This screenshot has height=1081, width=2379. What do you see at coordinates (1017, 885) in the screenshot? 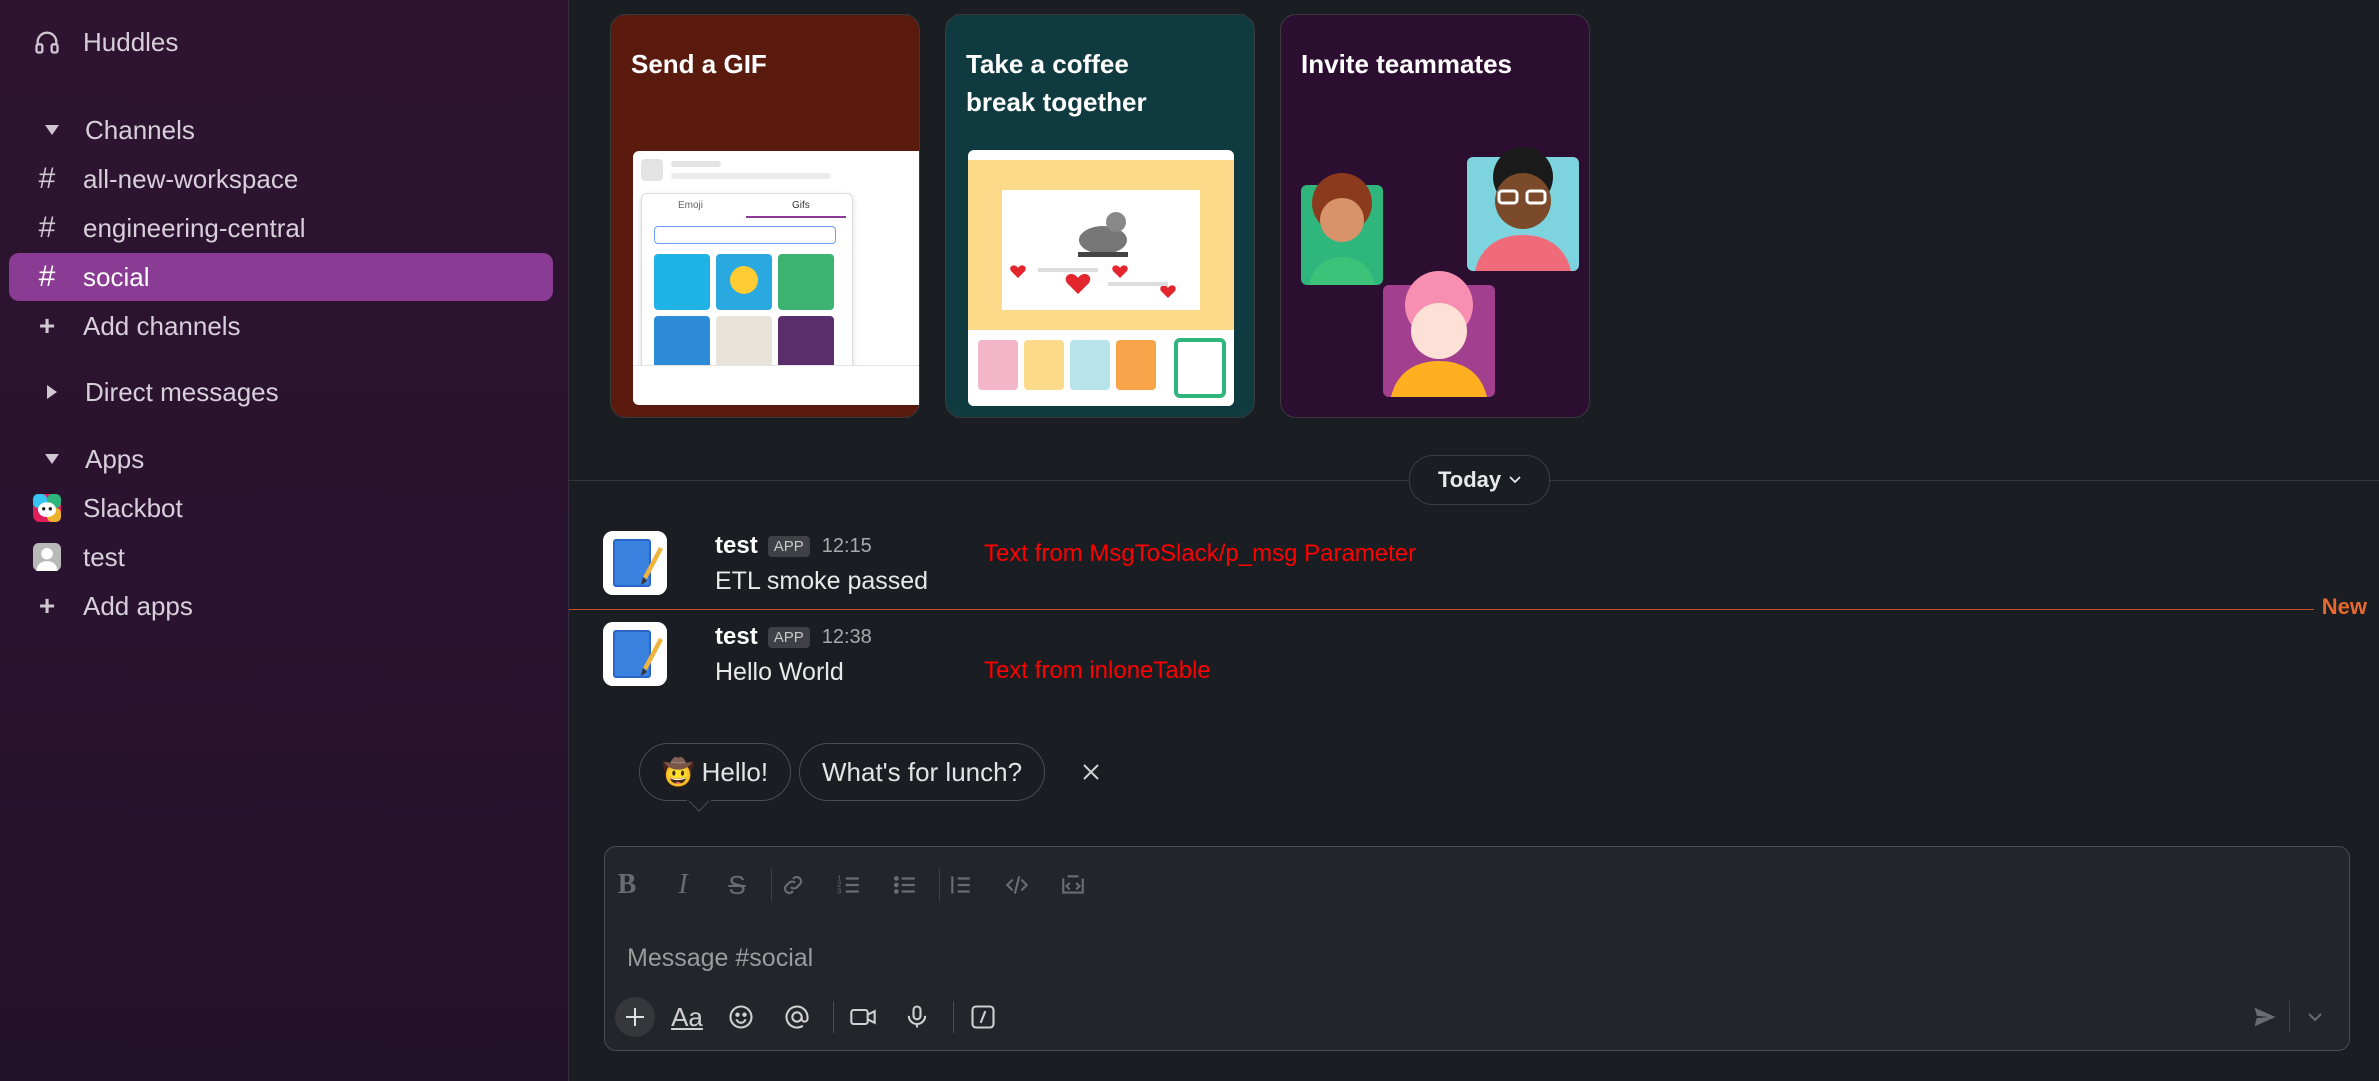
I see `code-icon` at bounding box center [1017, 885].